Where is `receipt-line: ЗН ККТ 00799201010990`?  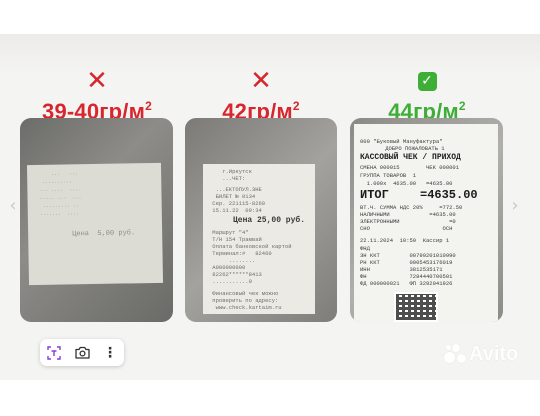
receipt-line: ЗН ККТ 00799201010990 is located at coordinates (408, 255).